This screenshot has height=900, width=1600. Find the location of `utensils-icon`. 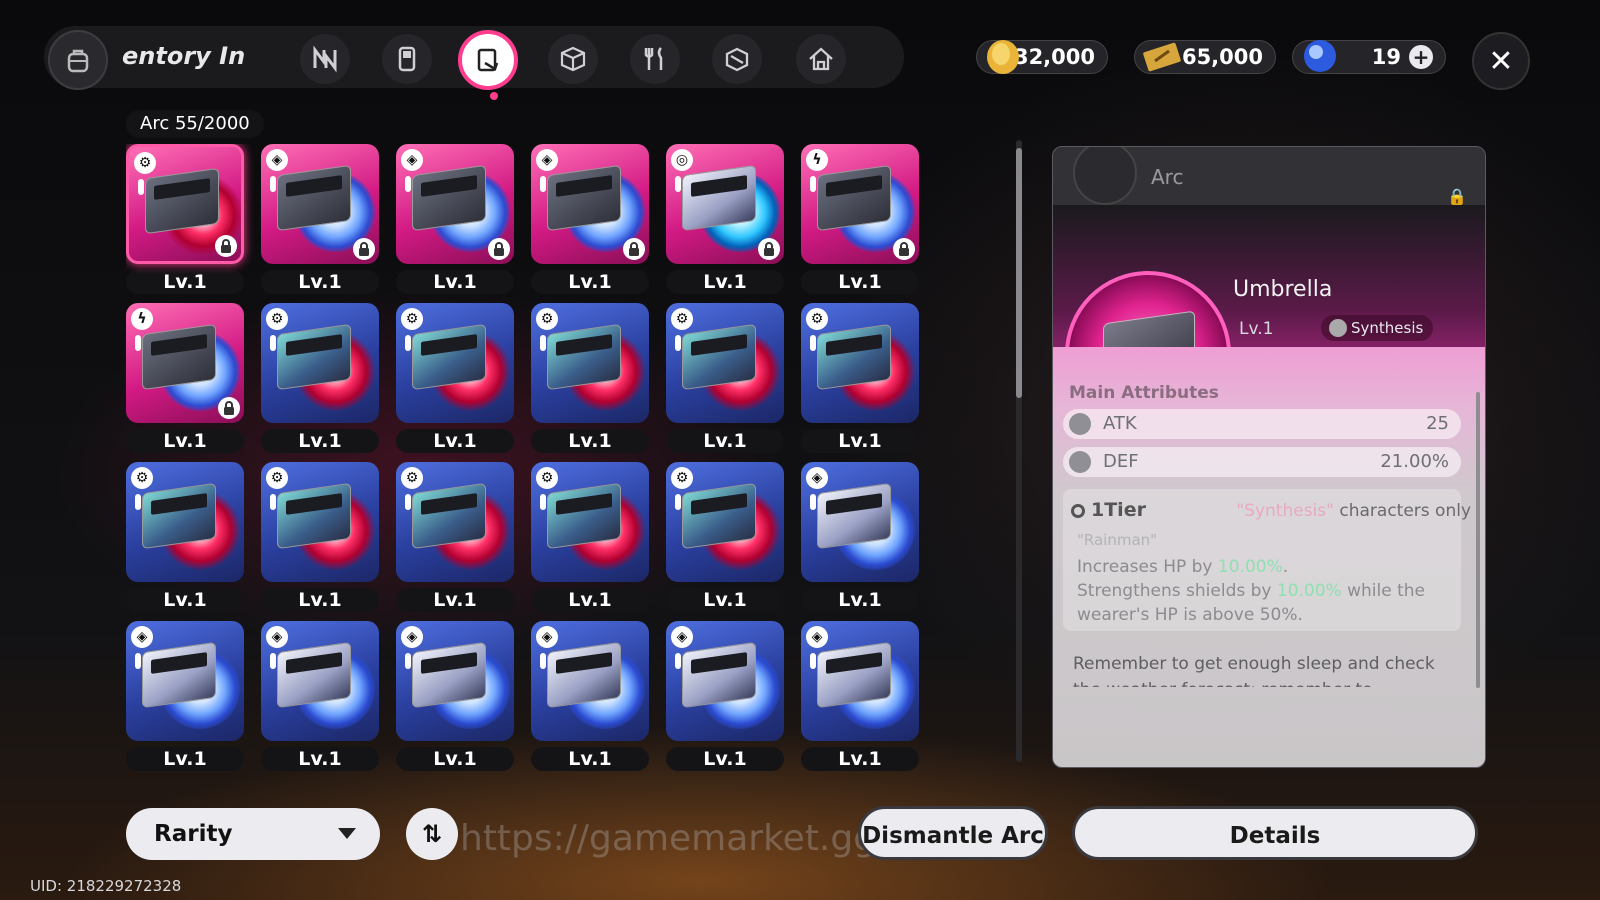

utensils-icon is located at coordinates (653, 58).